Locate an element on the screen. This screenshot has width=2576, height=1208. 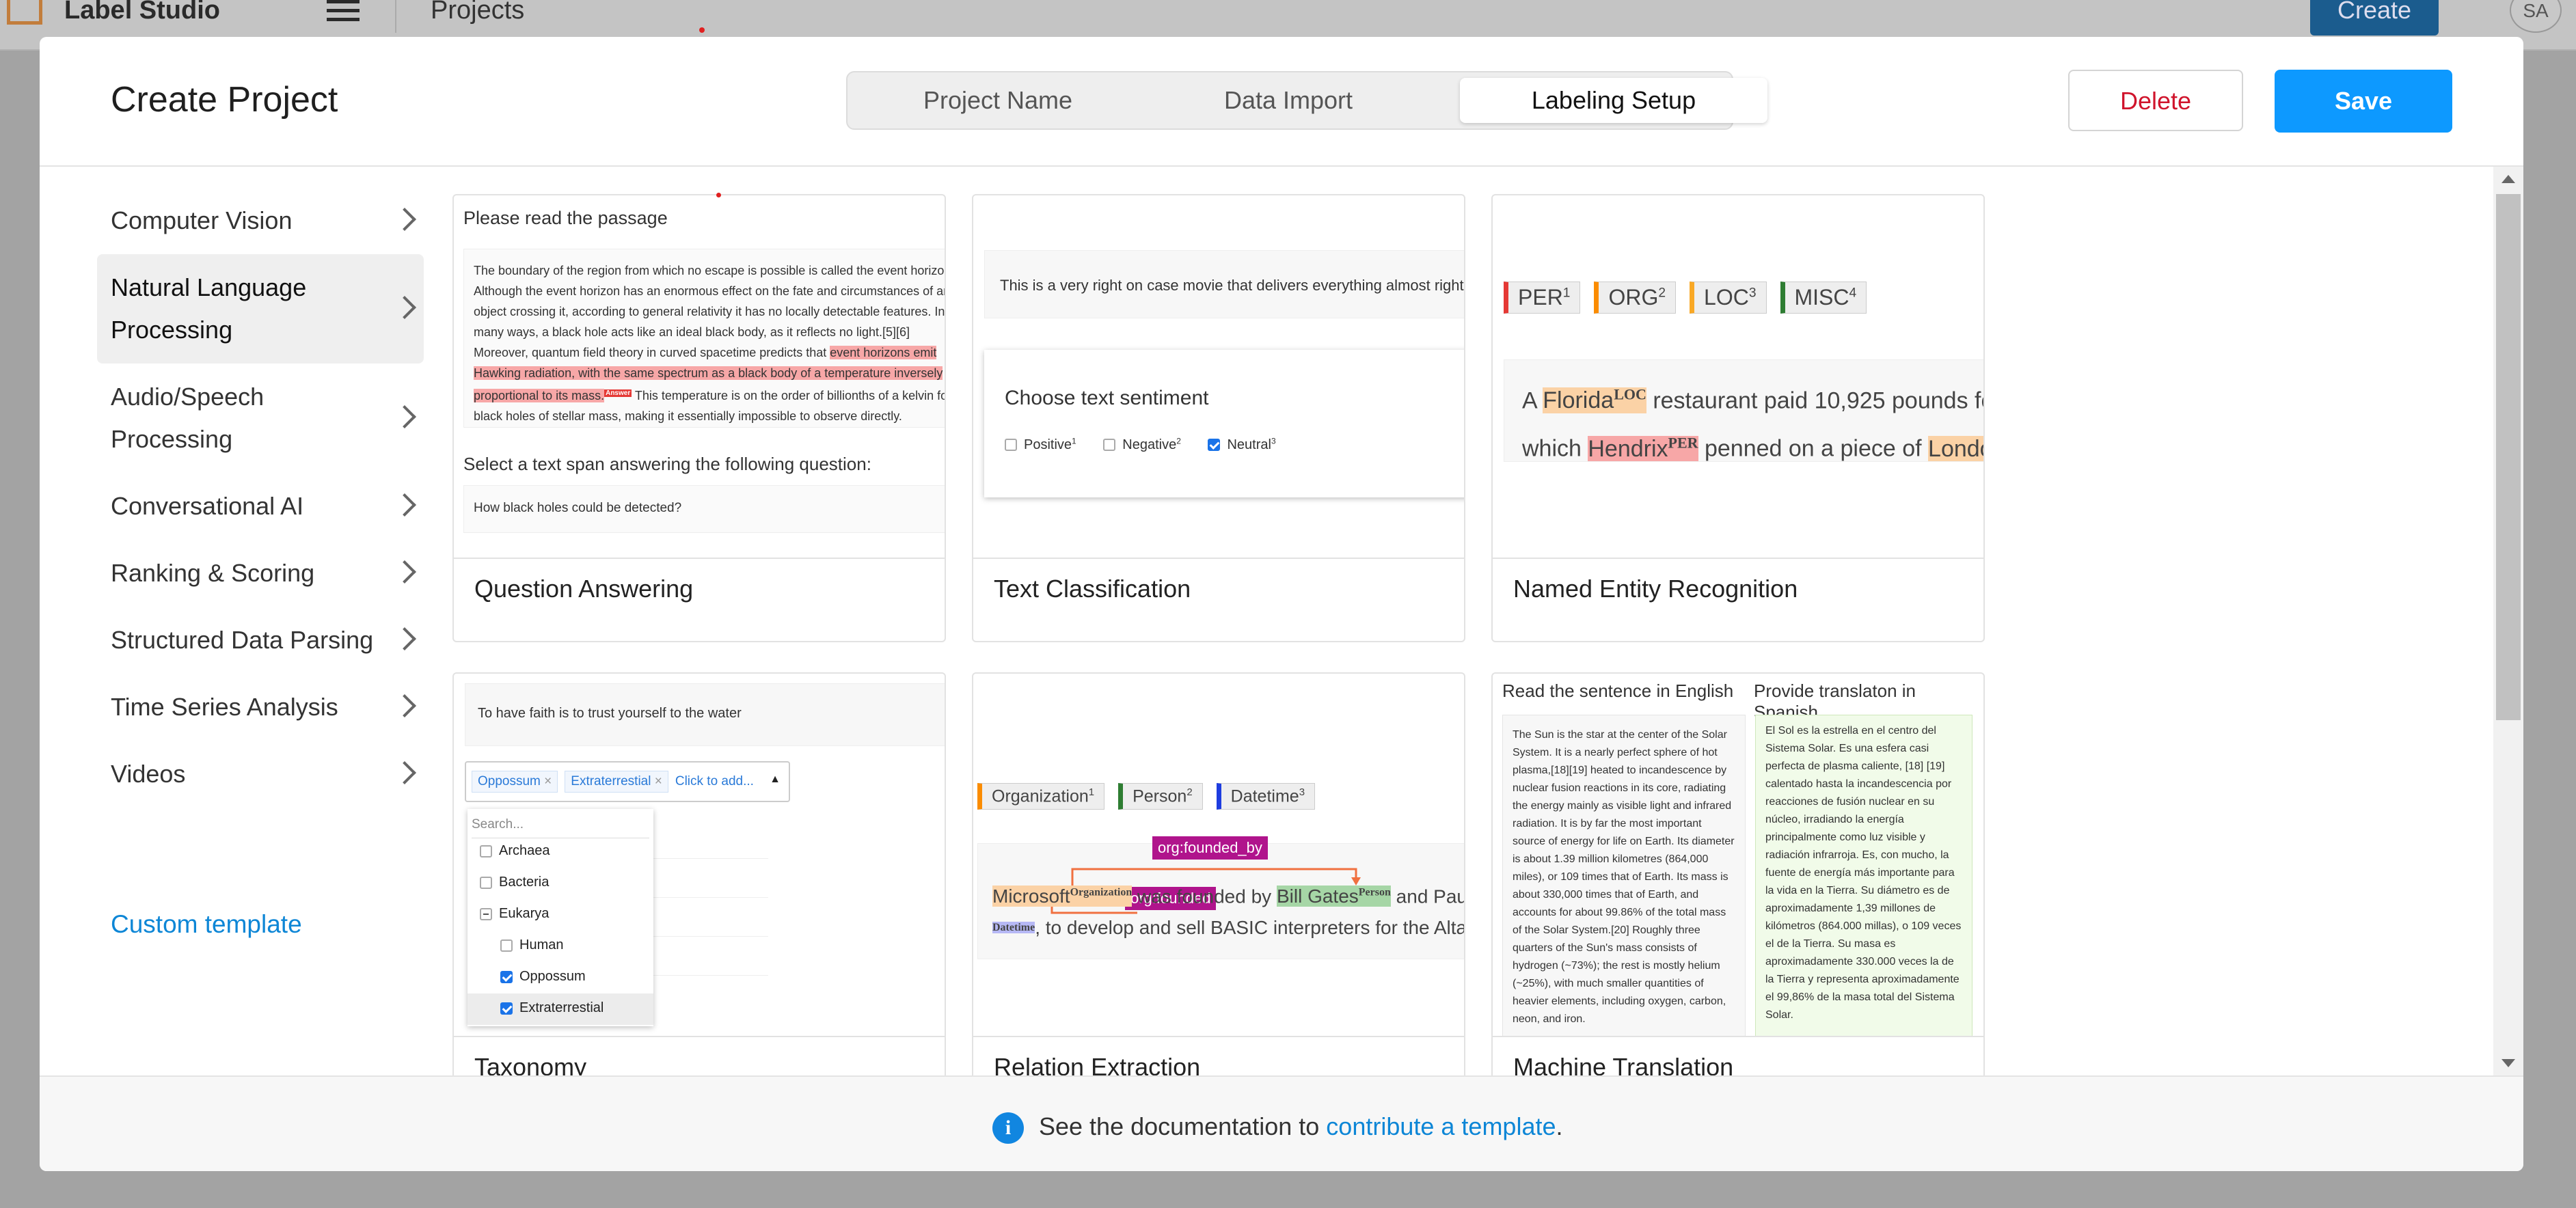
tab-labeling-setup: Labeling Setup is located at coordinates (1614, 100).